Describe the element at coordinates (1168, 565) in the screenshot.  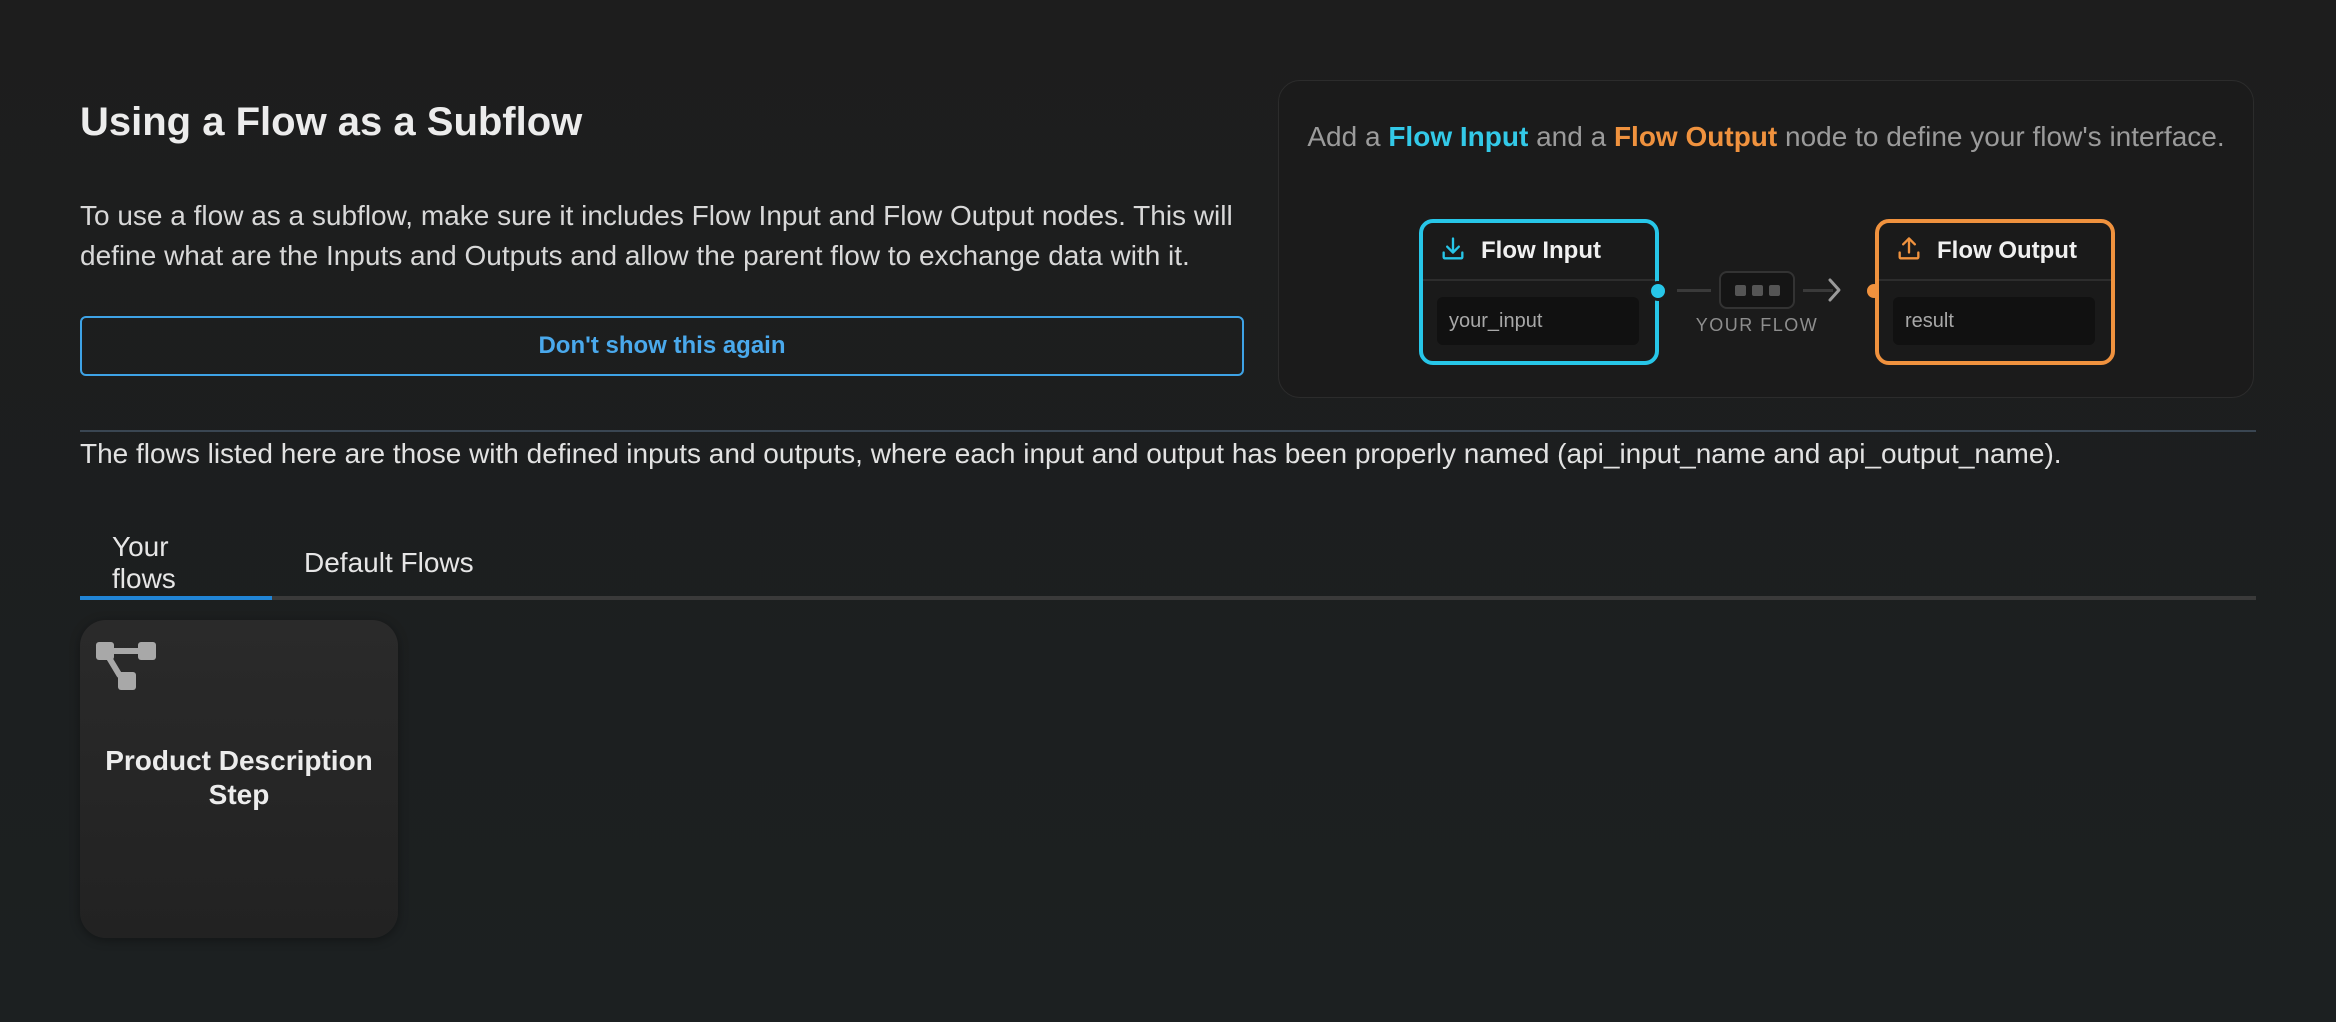
I see `flow-tabs: Your flows Default Flows` at that location.